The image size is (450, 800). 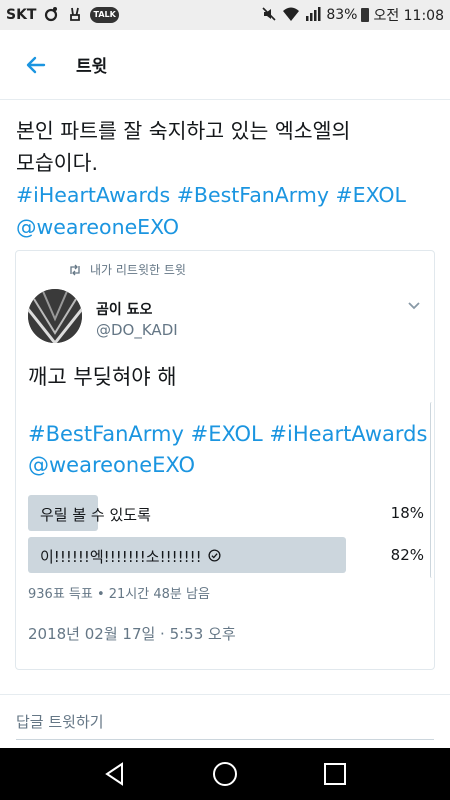 I want to click on home-nav-button, so click(x=225, y=774).